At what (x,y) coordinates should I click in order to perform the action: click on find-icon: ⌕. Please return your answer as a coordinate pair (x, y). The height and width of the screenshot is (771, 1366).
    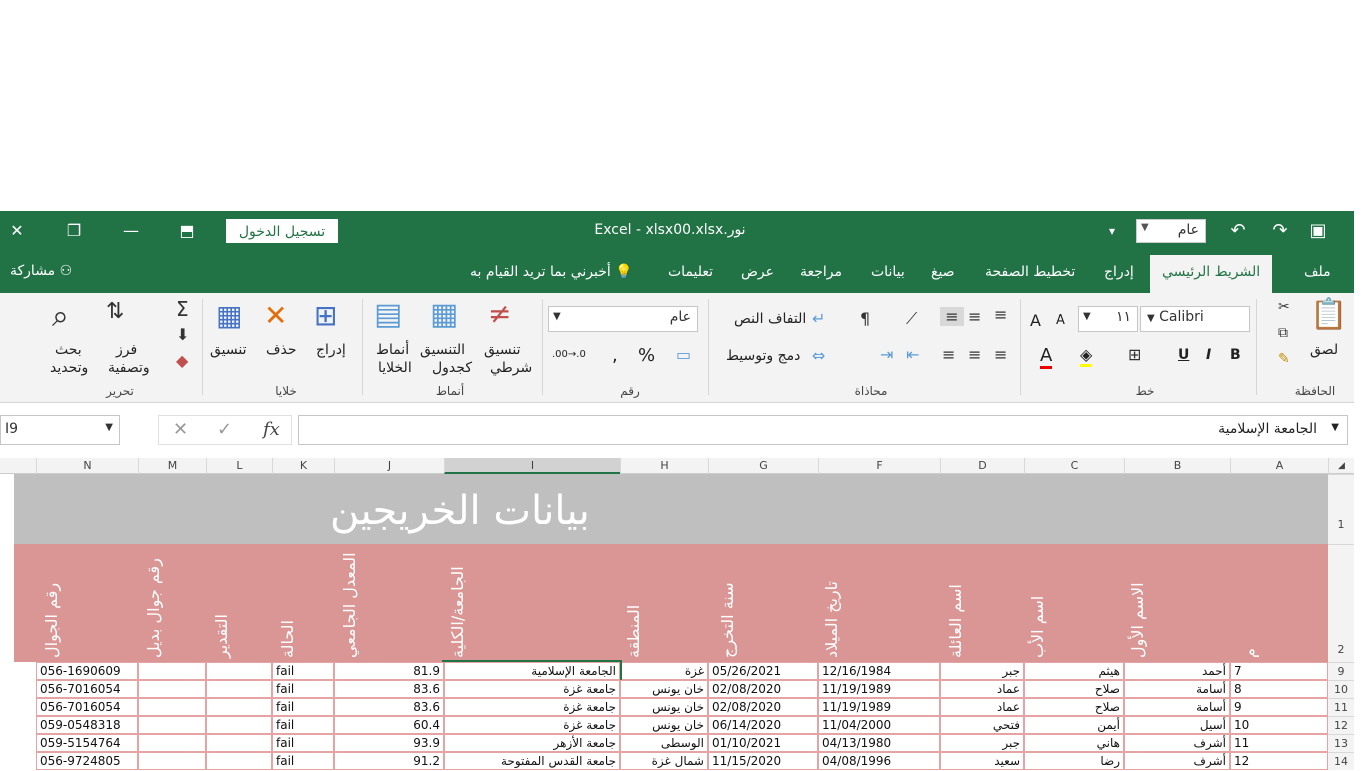
    Looking at the image, I should click on (60, 316).